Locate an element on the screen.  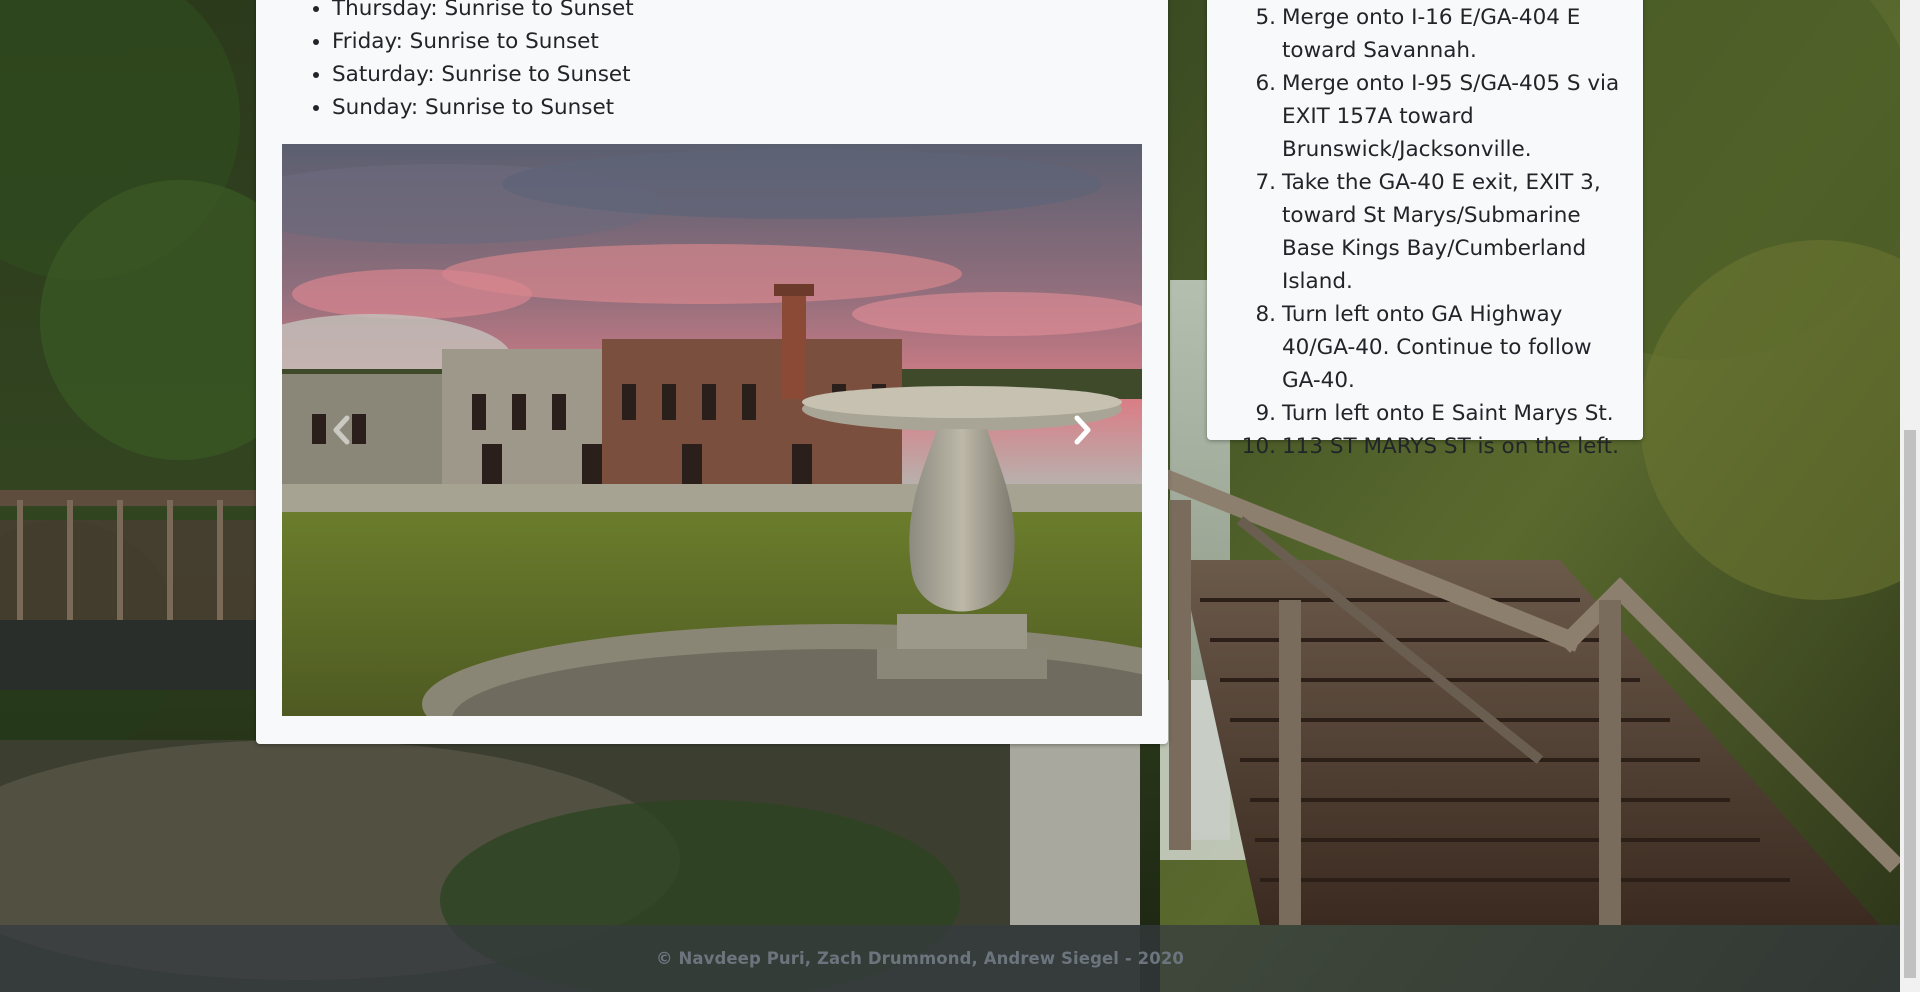
hours-item: Saturday: Sunrise to Sunset is located at coordinates (483, 74).